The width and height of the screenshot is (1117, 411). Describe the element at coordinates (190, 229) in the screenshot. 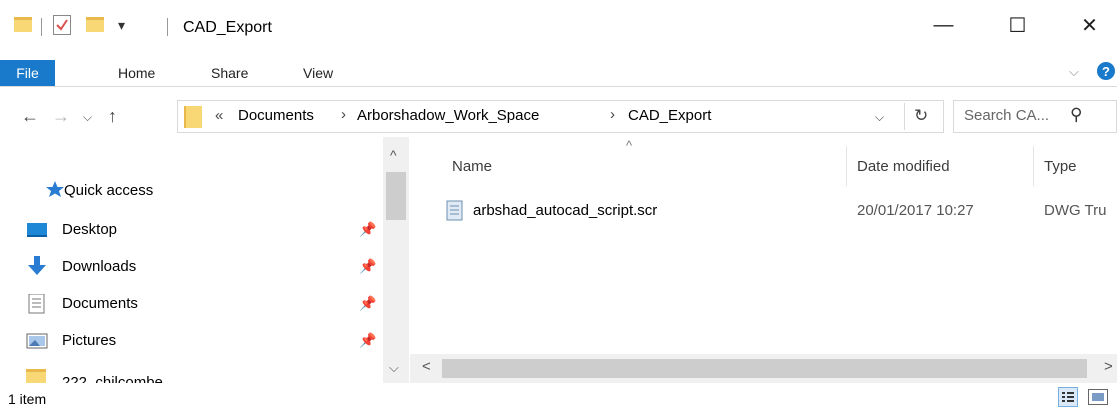

I see `sidebar-item-desktop: Desktop 📌` at that location.